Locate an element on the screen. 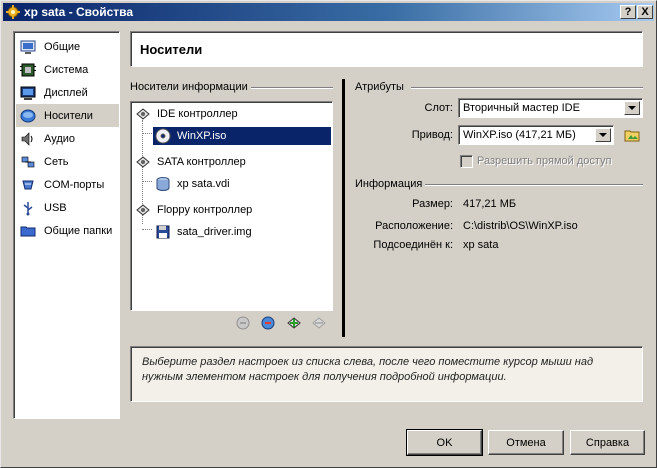 The width and height of the screenshot is (657, 468). sidebar-item-network: Сеть is located at coordinates (67, 161).